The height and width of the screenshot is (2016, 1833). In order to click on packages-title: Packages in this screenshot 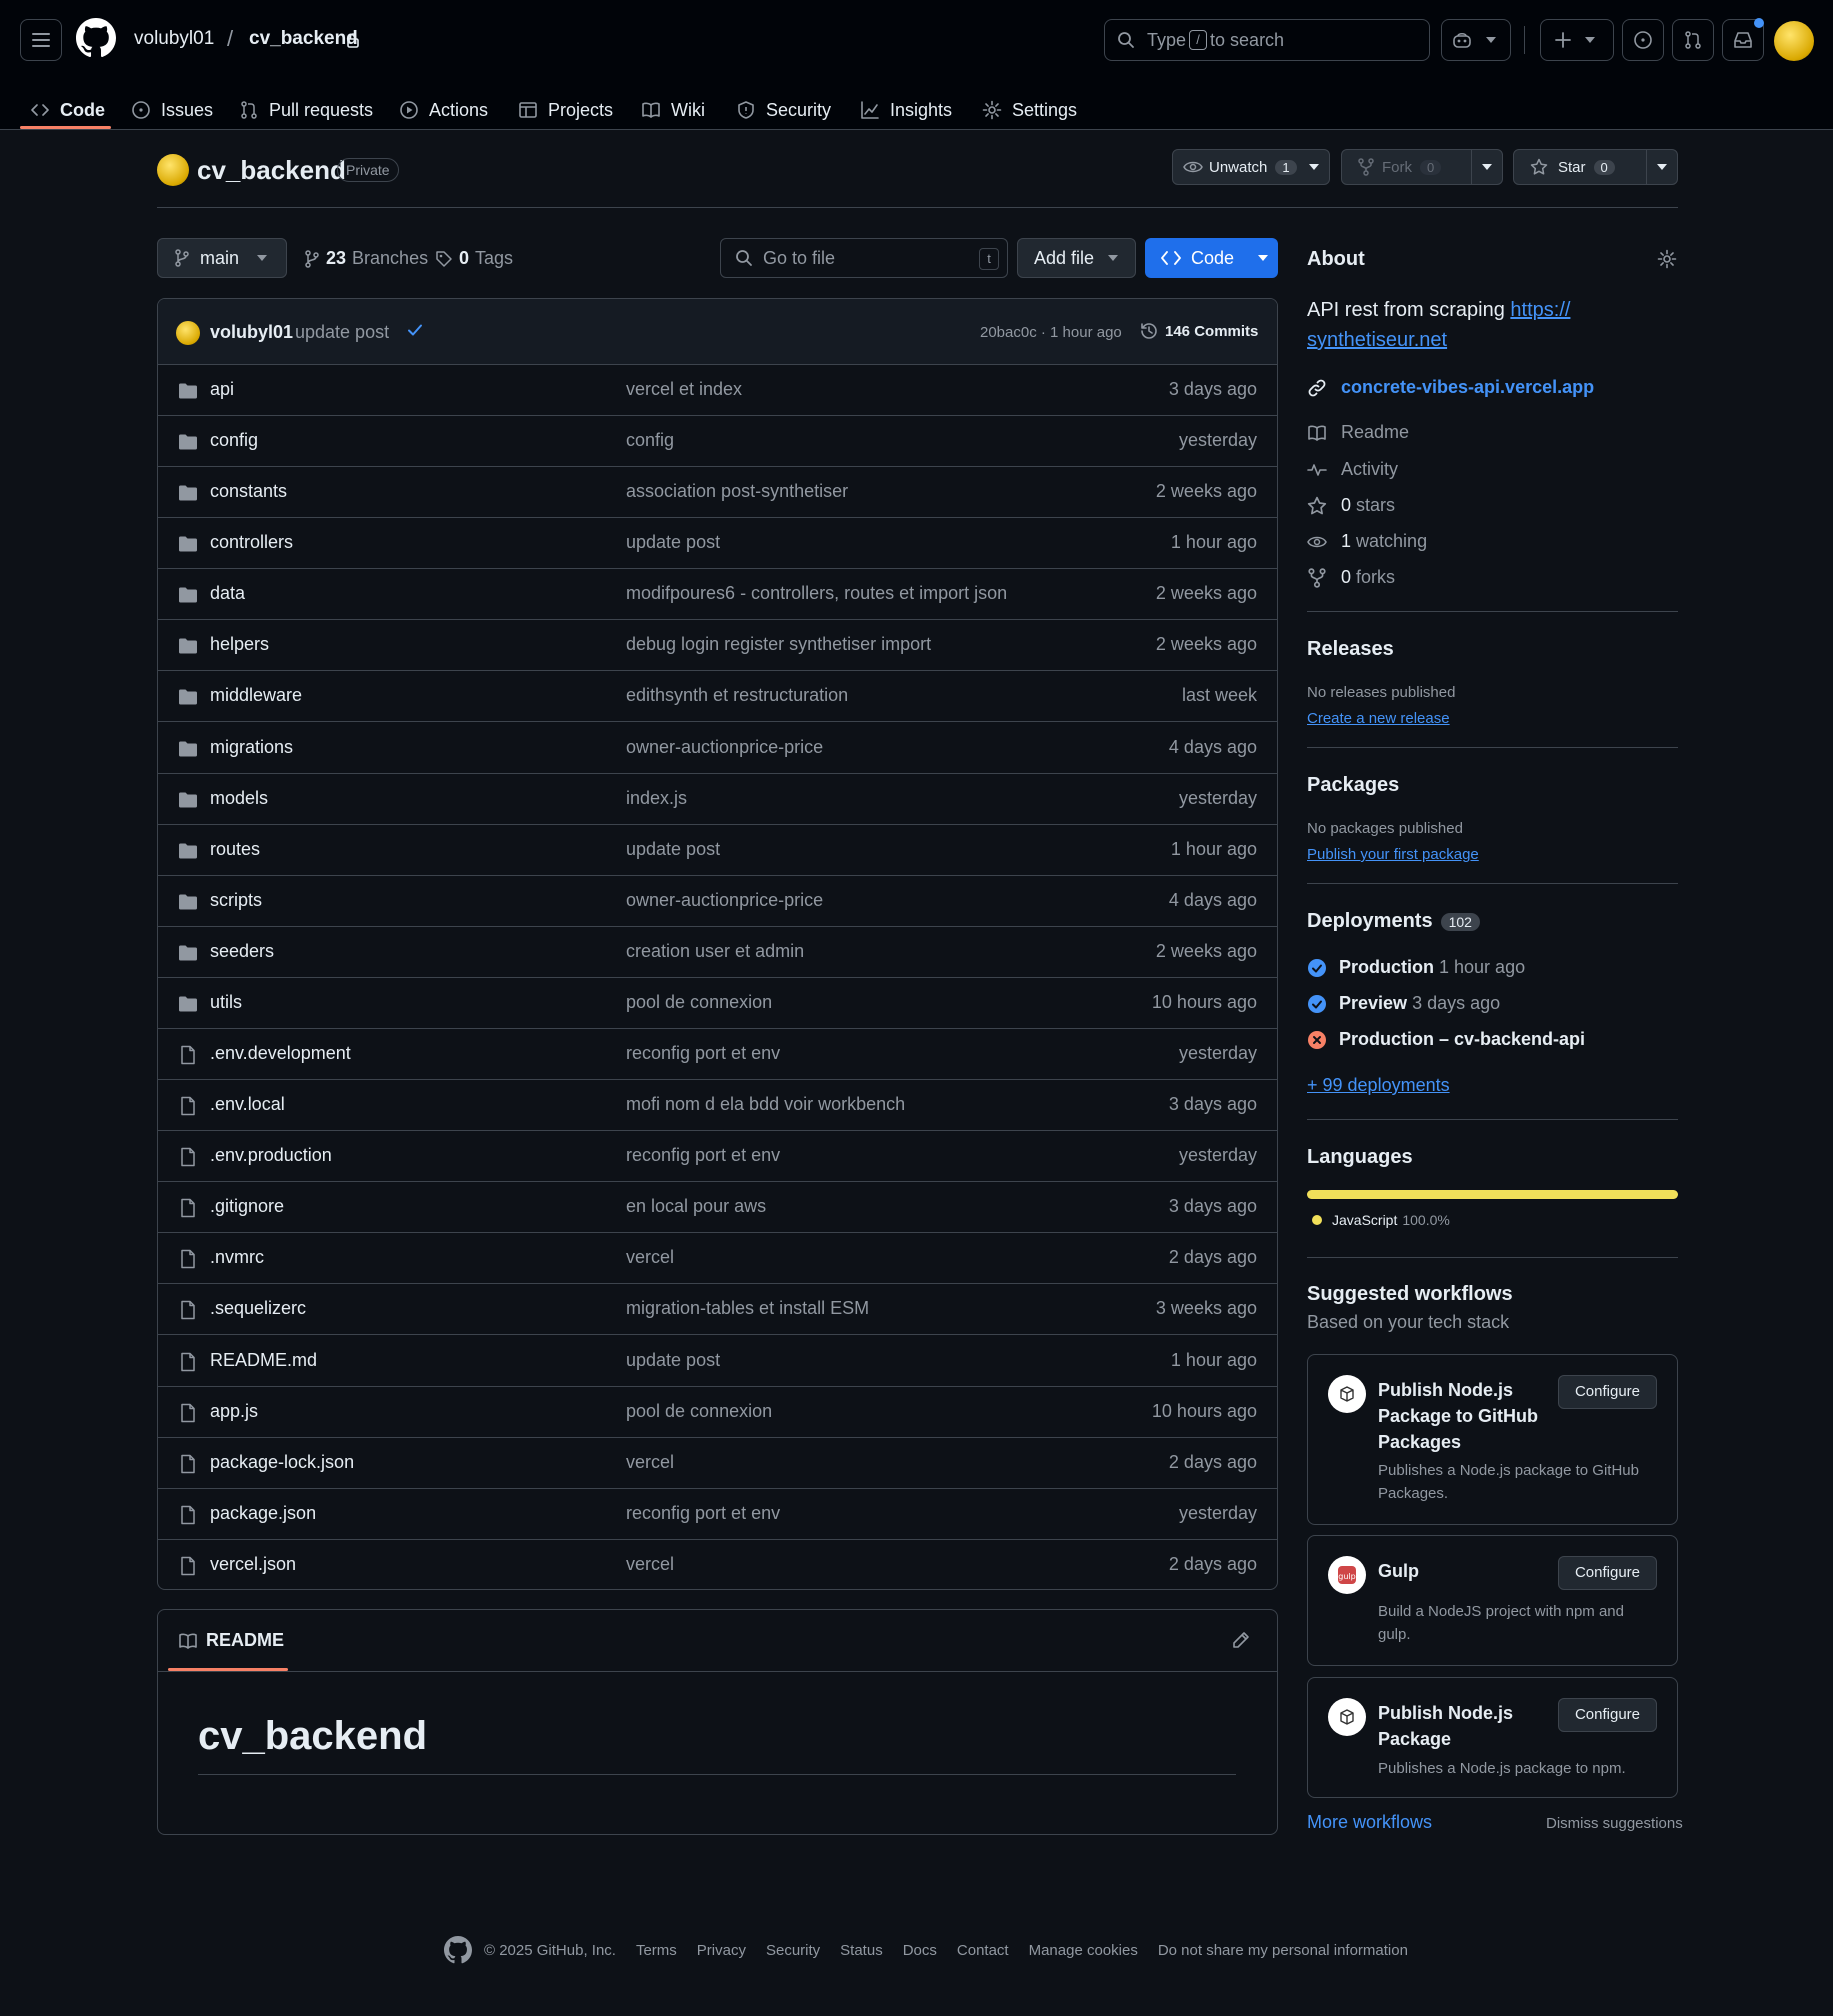, I will do `click(1492, 785)`.